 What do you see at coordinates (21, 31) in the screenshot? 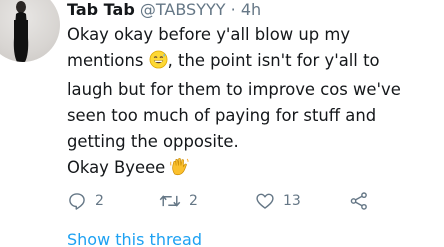
I see `avatar-figure-icon` at bounding box center [21, 31].